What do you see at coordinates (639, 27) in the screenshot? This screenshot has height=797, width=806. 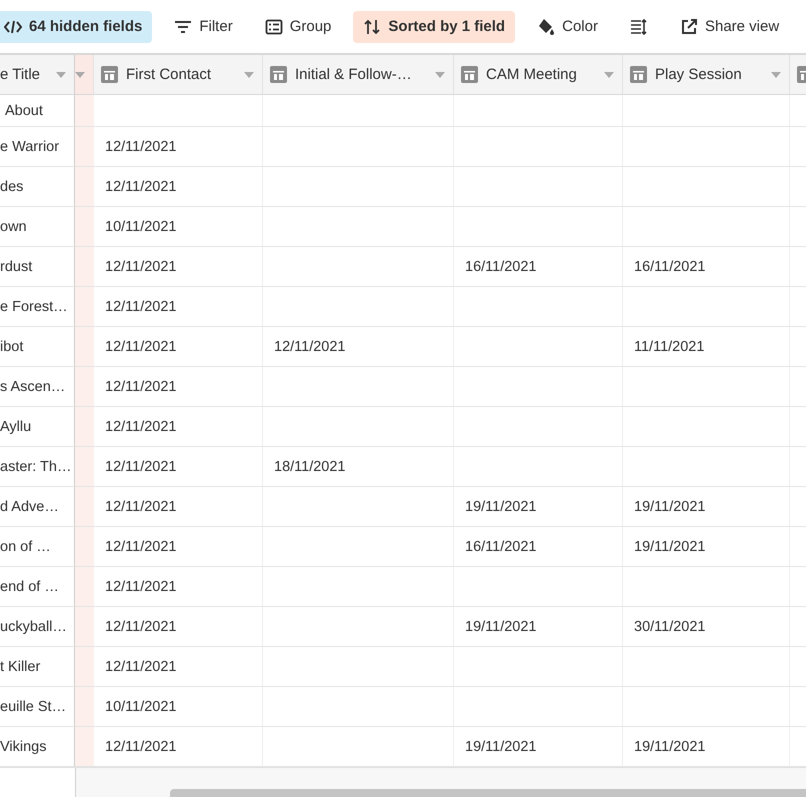 I see `row-height-icon` at bounding box center [639, 27].